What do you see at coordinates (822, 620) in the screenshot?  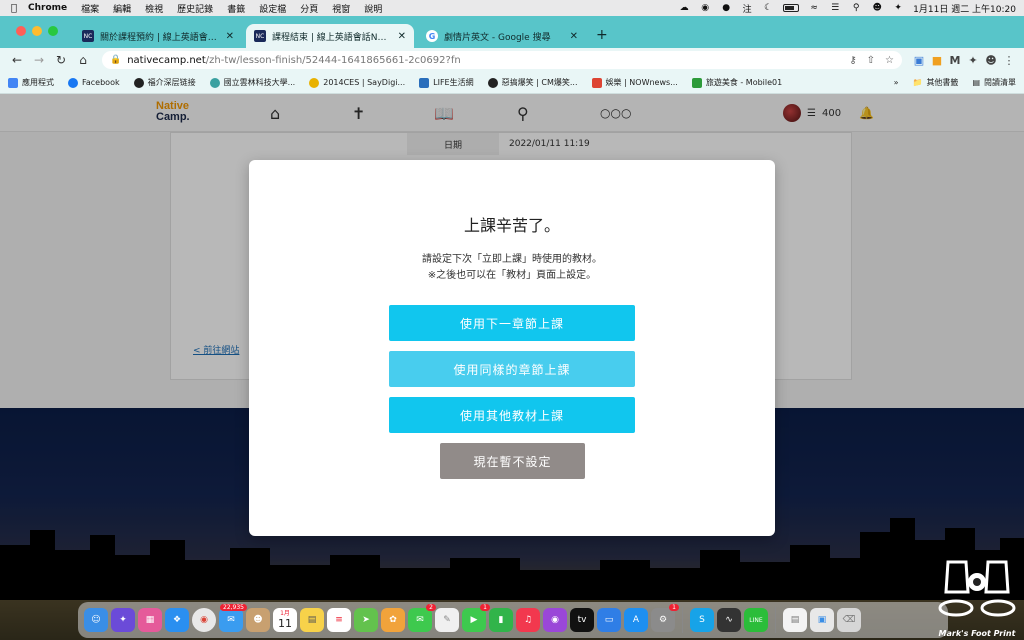 I see `screenshot-icon: ▣` at bounding box center [822, 620].